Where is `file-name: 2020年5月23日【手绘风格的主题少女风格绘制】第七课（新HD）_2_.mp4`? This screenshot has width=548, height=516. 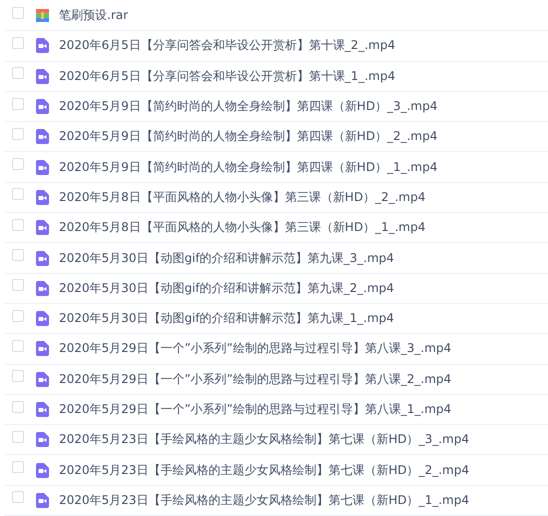 file-name: 2020年5月23日【手绘风格的主题少女风格绘制】第七课（新HD）_2_.mp4 is located at coordinates (264, 470).